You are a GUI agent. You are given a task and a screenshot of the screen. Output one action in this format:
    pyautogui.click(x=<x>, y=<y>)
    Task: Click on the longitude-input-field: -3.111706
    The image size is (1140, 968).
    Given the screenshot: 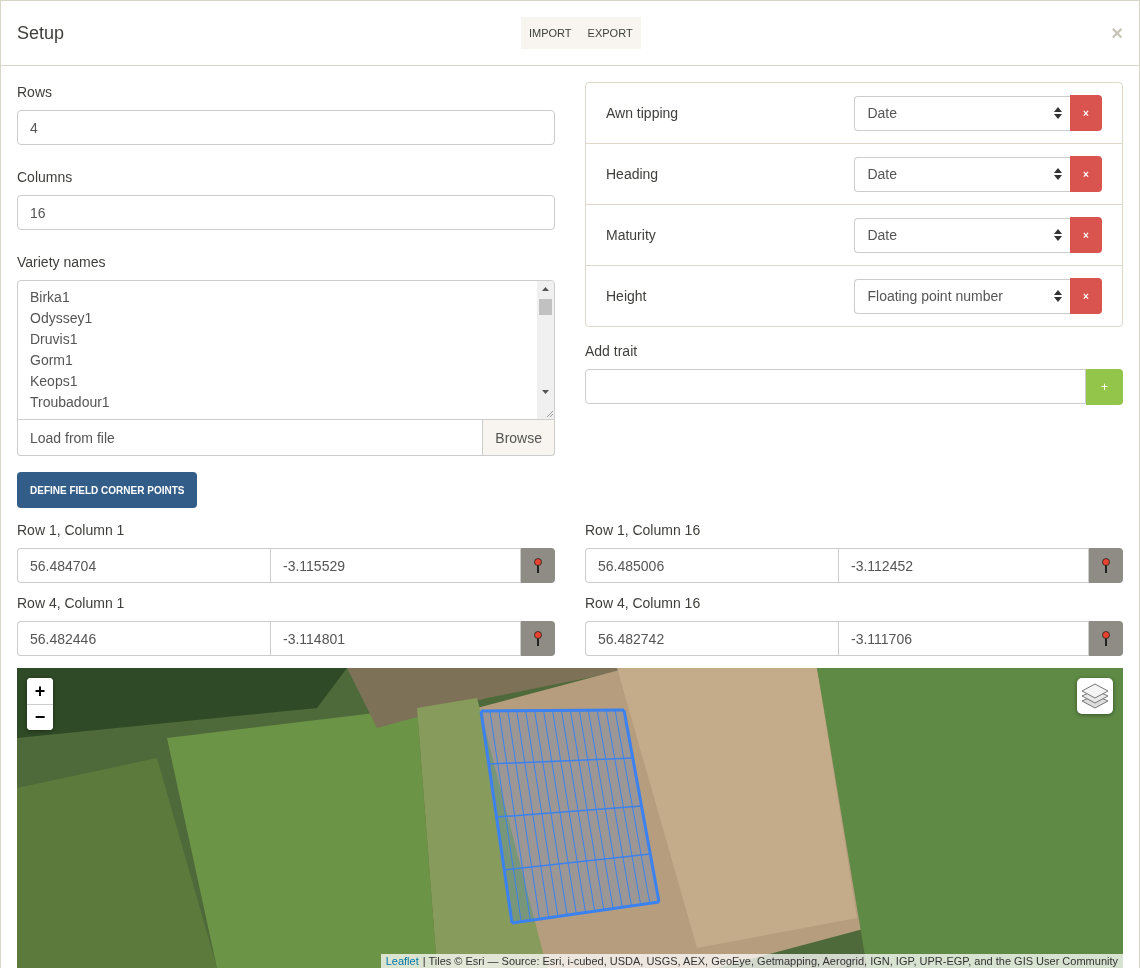 What is the action you would take?
    pyautogui.click(x=963, y=638)
    